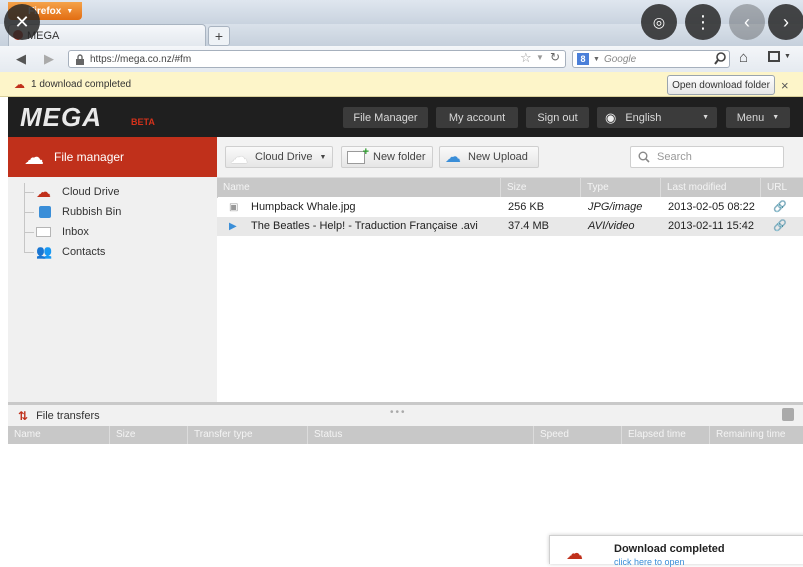 The height and width of the screenshot is (567, 803). What do you see at coordinates (22, 22) in the screenshot?
I see `close-viewer-button: ✕` at bounding box center [22, 22].